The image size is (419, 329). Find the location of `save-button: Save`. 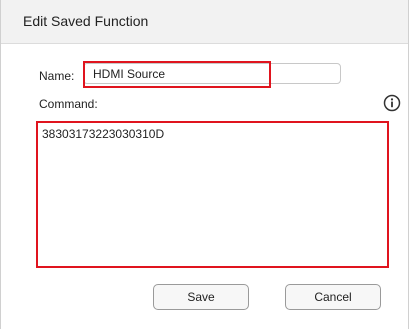

save-button: Save is located at coordinates (201, 297).